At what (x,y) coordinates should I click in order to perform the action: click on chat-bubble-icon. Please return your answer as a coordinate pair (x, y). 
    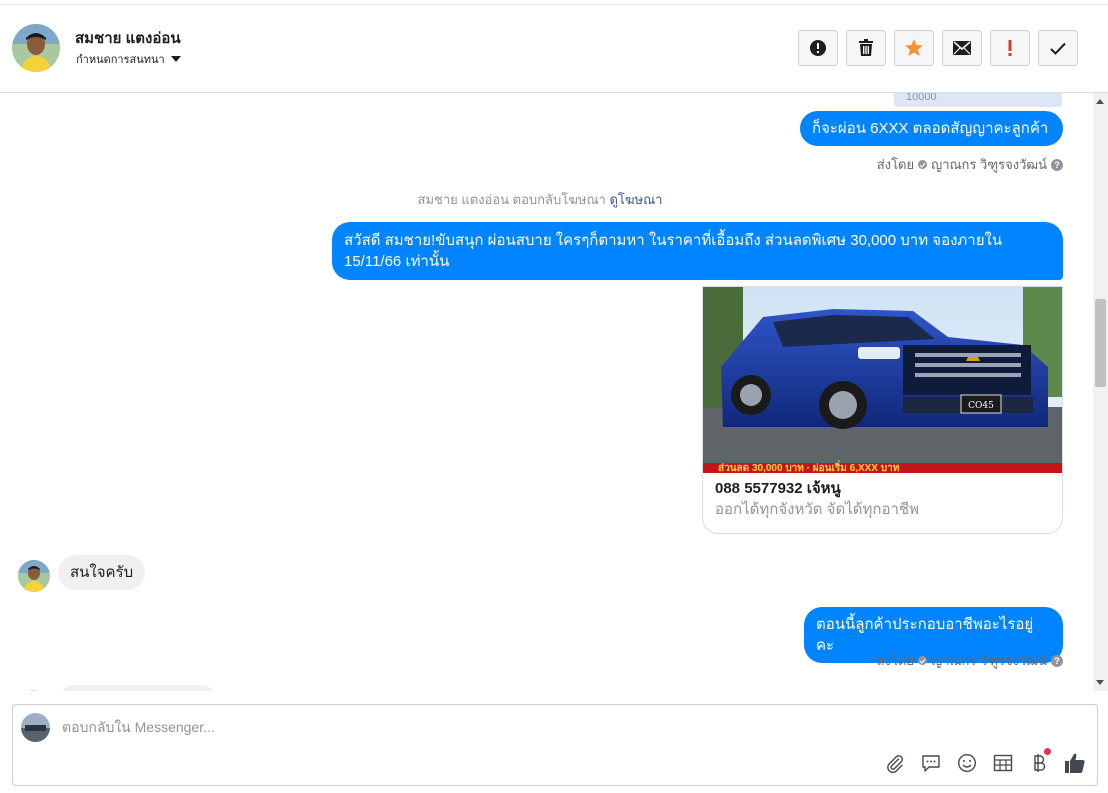
    Looking at the image, I should click on (931, 763).